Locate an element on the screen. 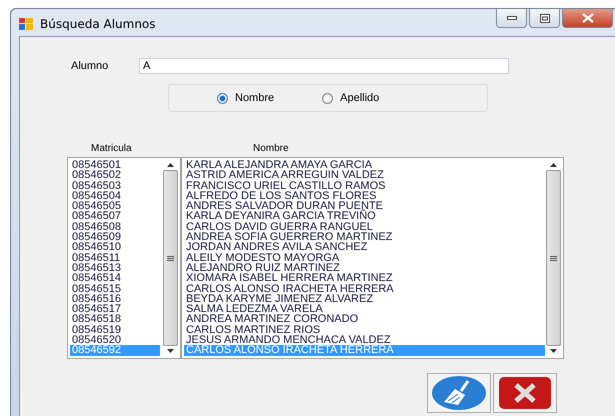 Image resolution: width=615 pixels, height=416 pixels. nombre-list-item: XIOMARA ISABEL HERRERA MARTINEZ is located at coordinates (364, 278).